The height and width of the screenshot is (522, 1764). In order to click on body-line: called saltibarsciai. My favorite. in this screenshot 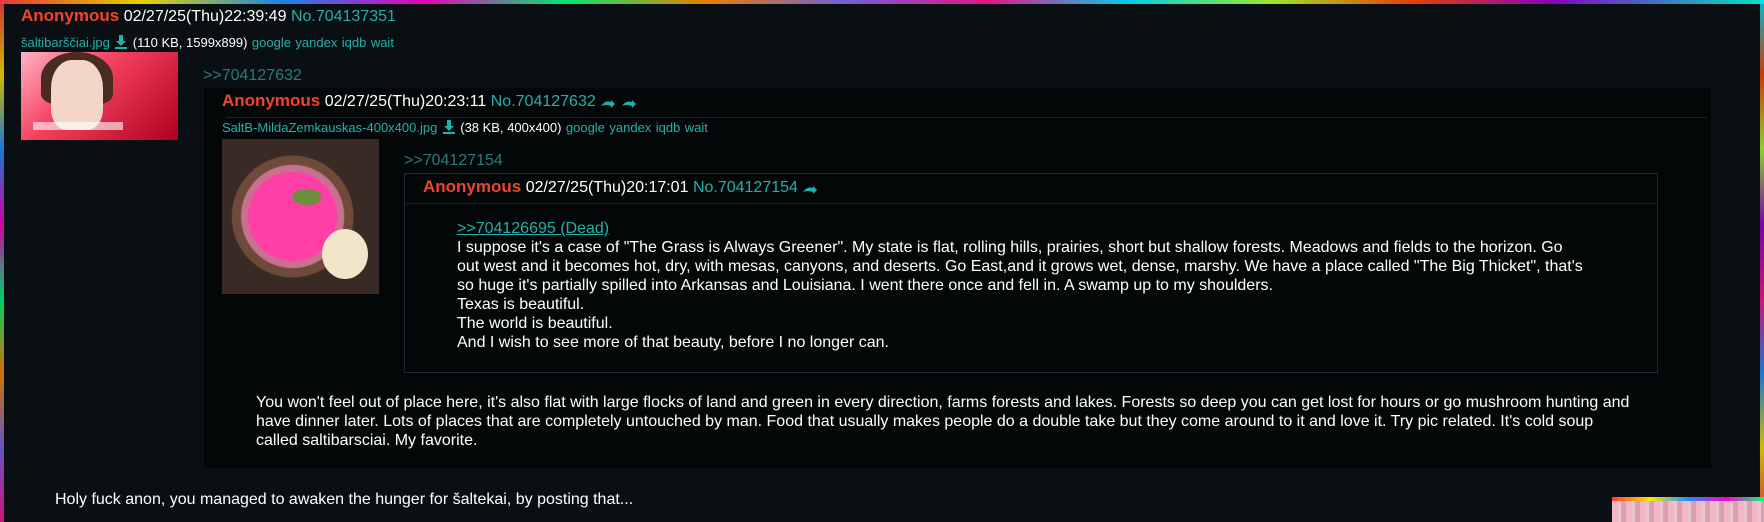, I will do `click(367, 440)`.